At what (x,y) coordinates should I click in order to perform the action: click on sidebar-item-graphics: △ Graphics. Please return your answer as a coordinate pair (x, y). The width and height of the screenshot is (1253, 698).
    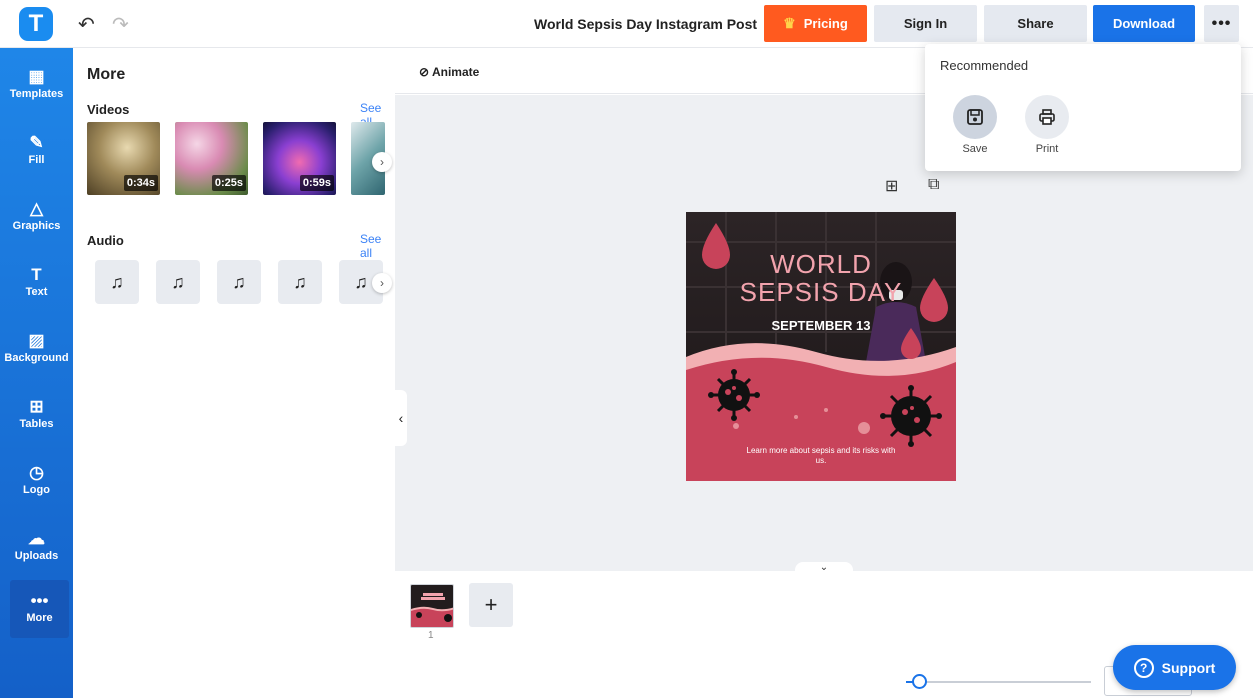
    Looking at the image, I should click on (36, 217).